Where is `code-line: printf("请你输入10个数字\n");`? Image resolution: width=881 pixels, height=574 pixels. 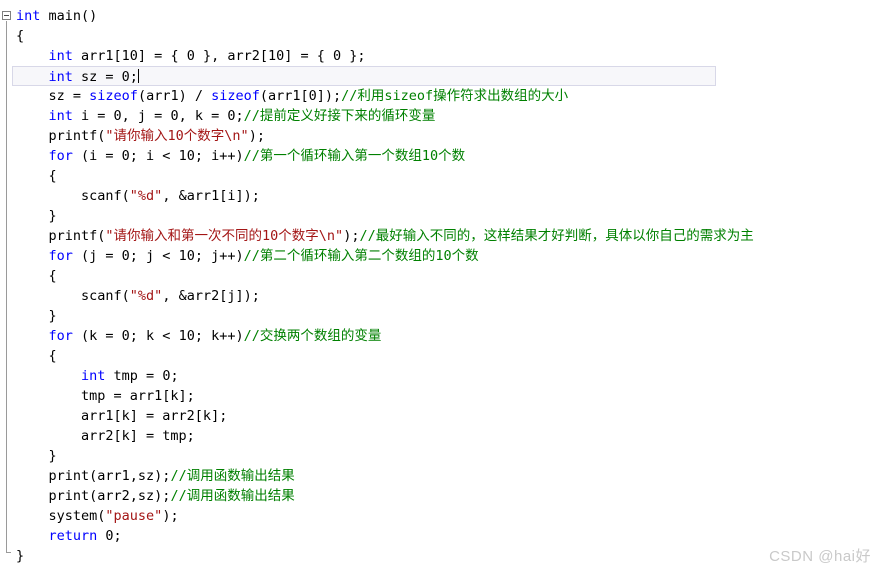
code-line: printf("请你输入10个数字\n"); is located at coordinates (448, 136).